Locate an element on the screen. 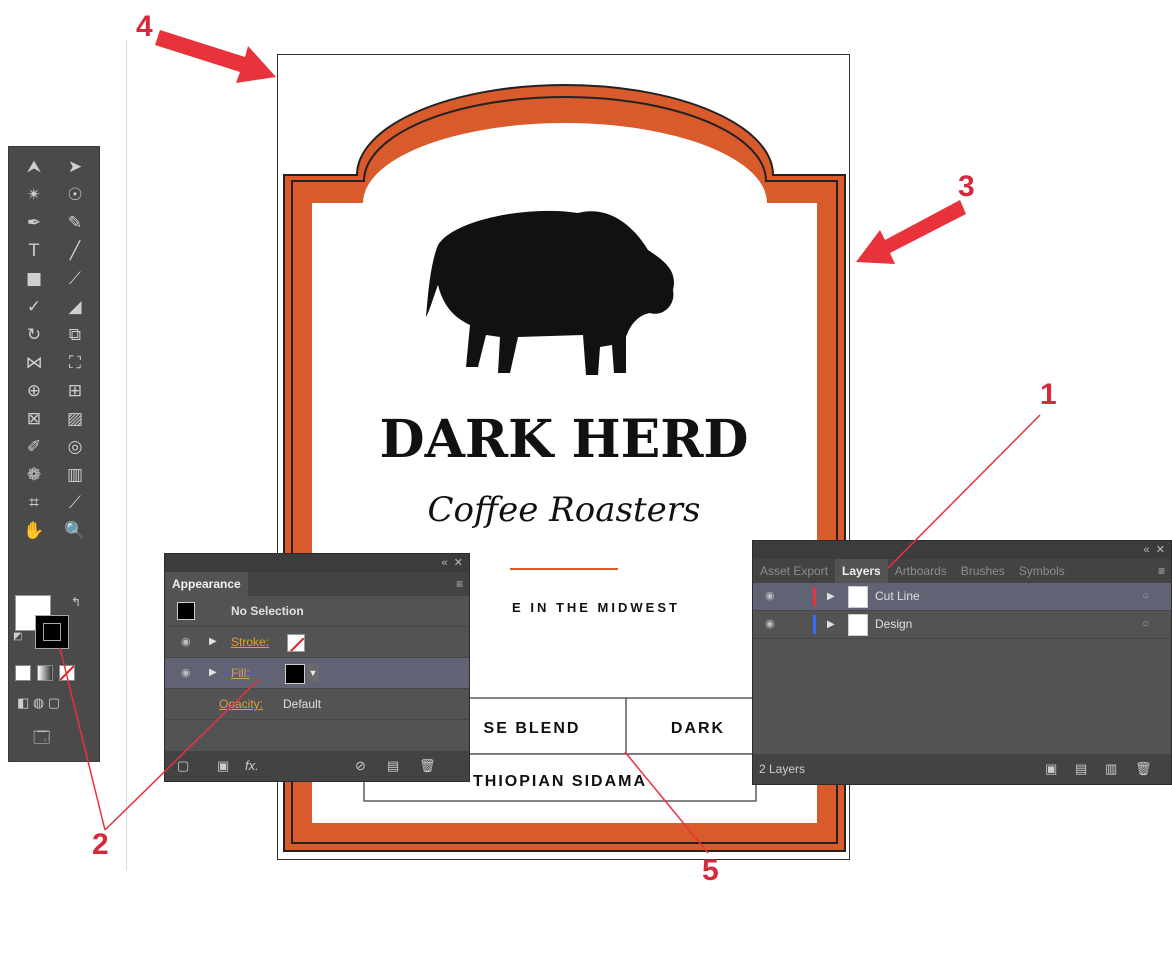 The height and width of the screenshot is (969, 1172). callout-line-2b is located at coordinates (82, 739).